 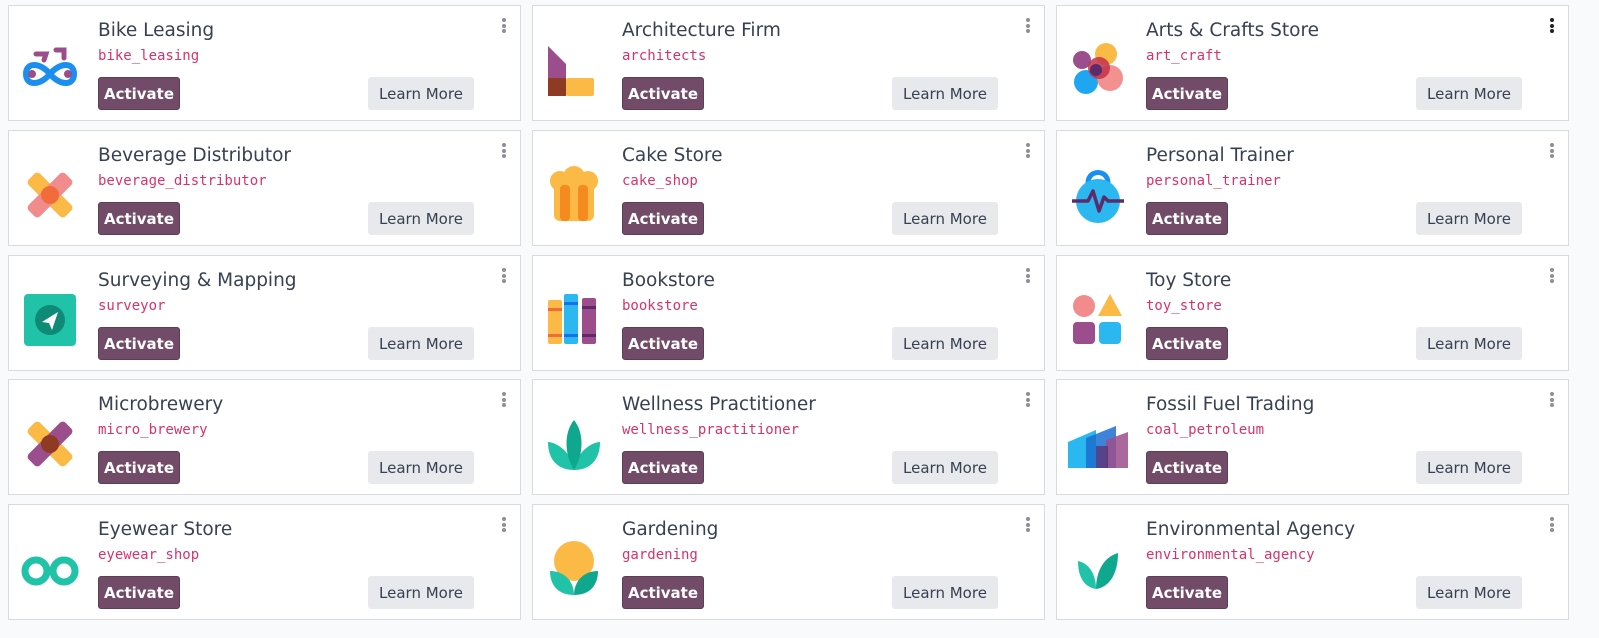 I want to click on module-technical-name: micro_brewery, so click(x=153, y=430).